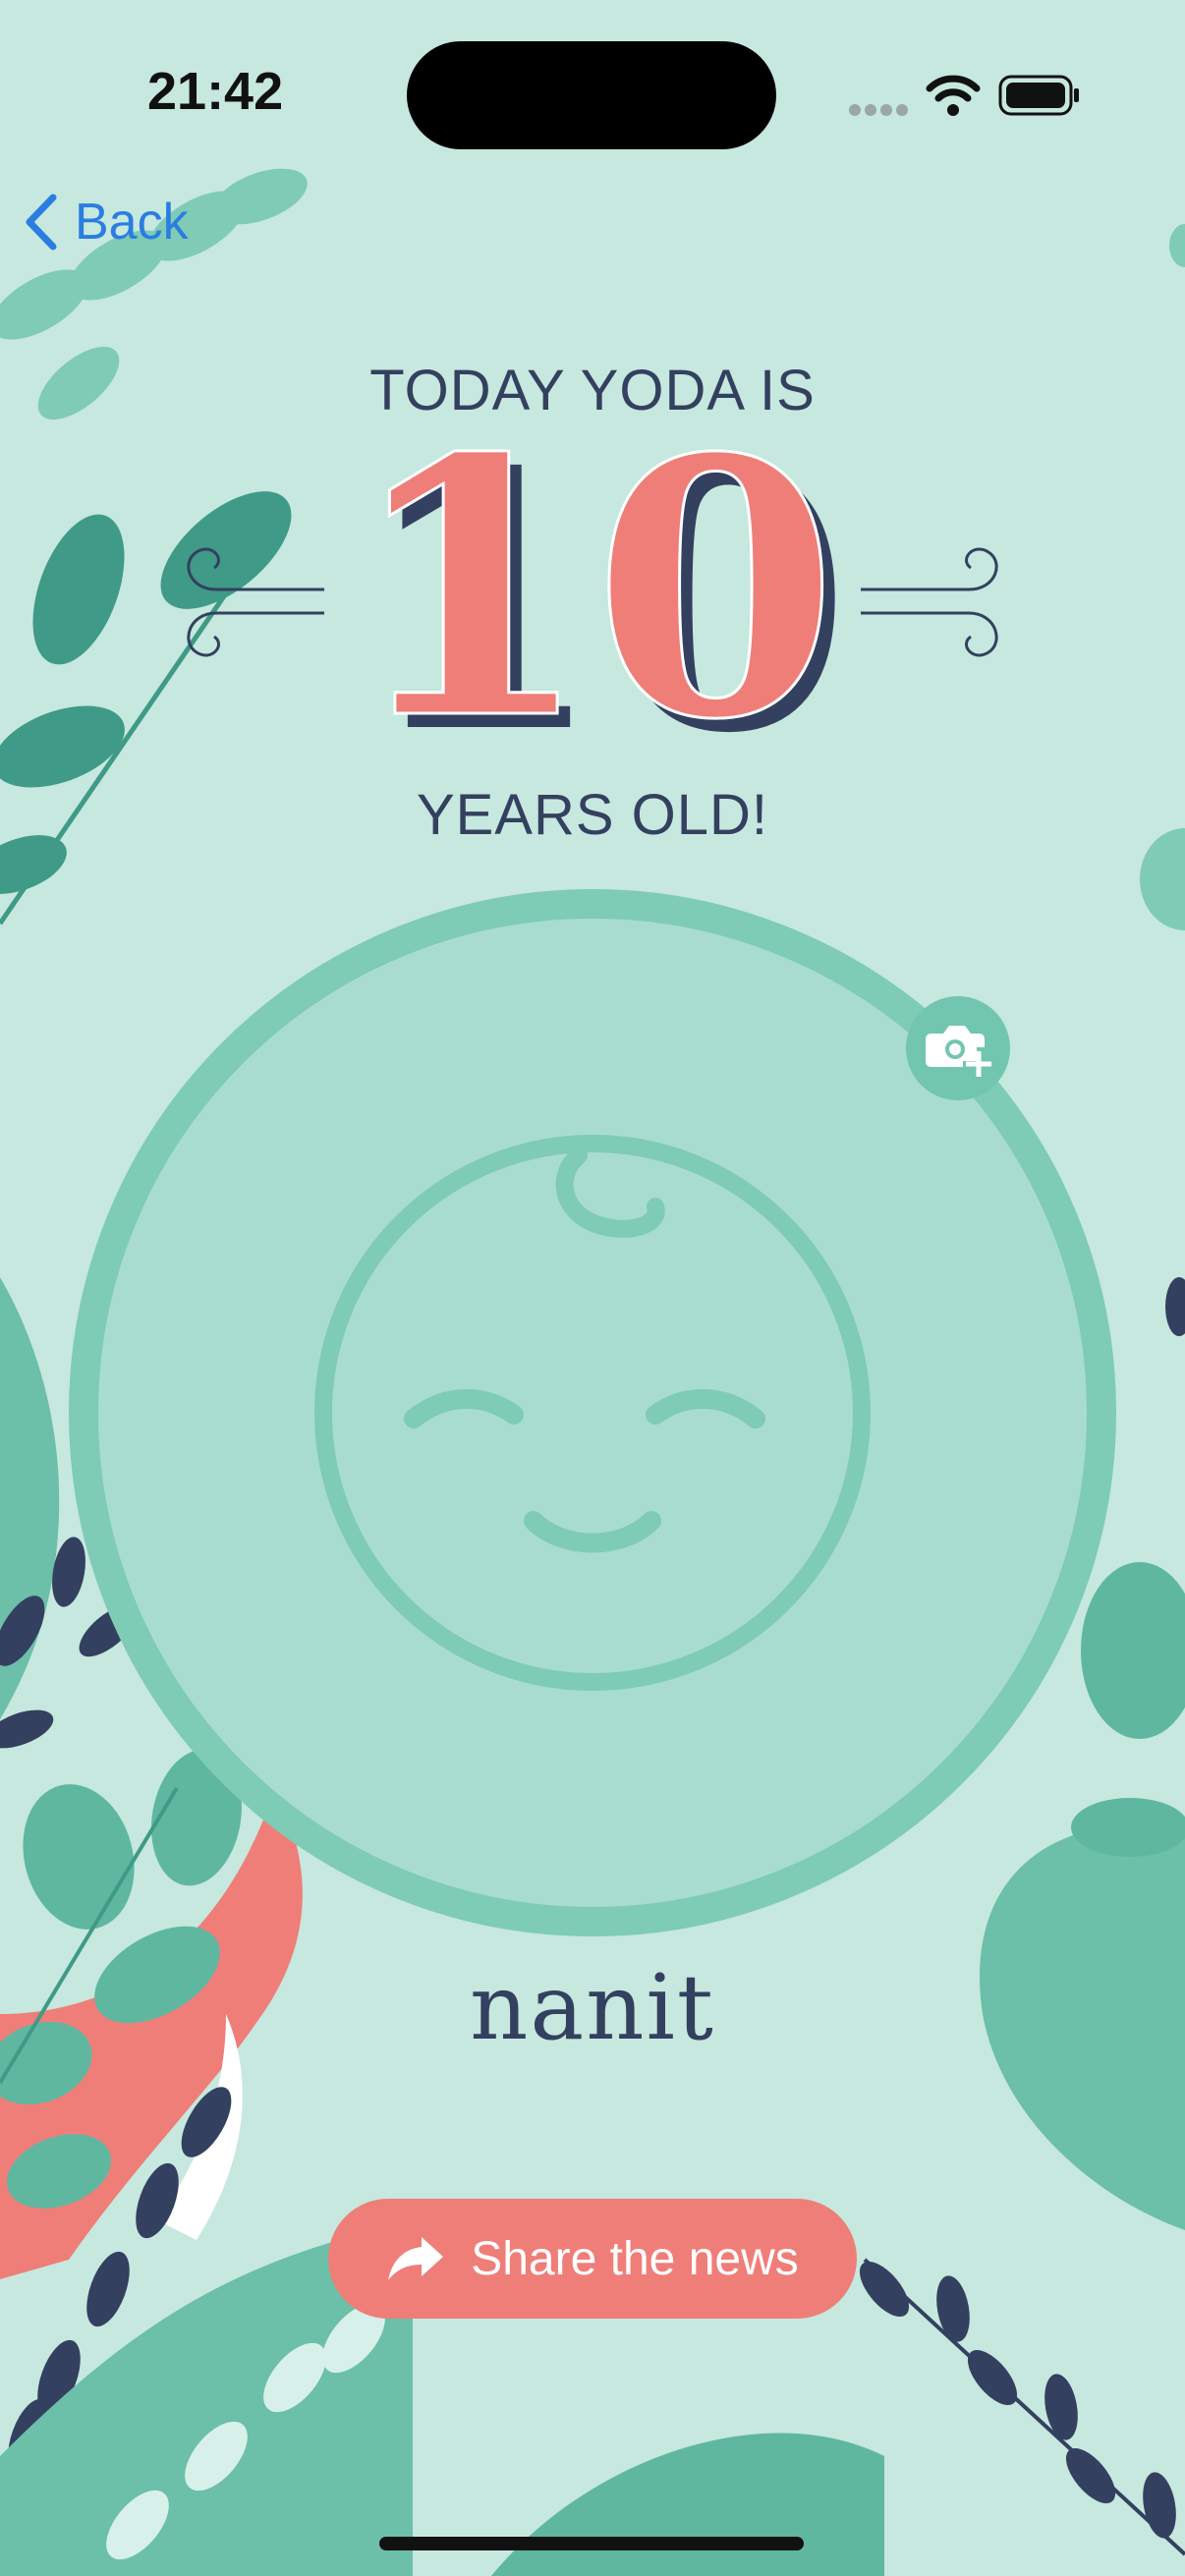 This screenshot has height=2576, width=1185. What do you see at coordinates (416, 2258) in the screenshot?
I see `share-arrow-icon` at bounding box center [416, 2258].